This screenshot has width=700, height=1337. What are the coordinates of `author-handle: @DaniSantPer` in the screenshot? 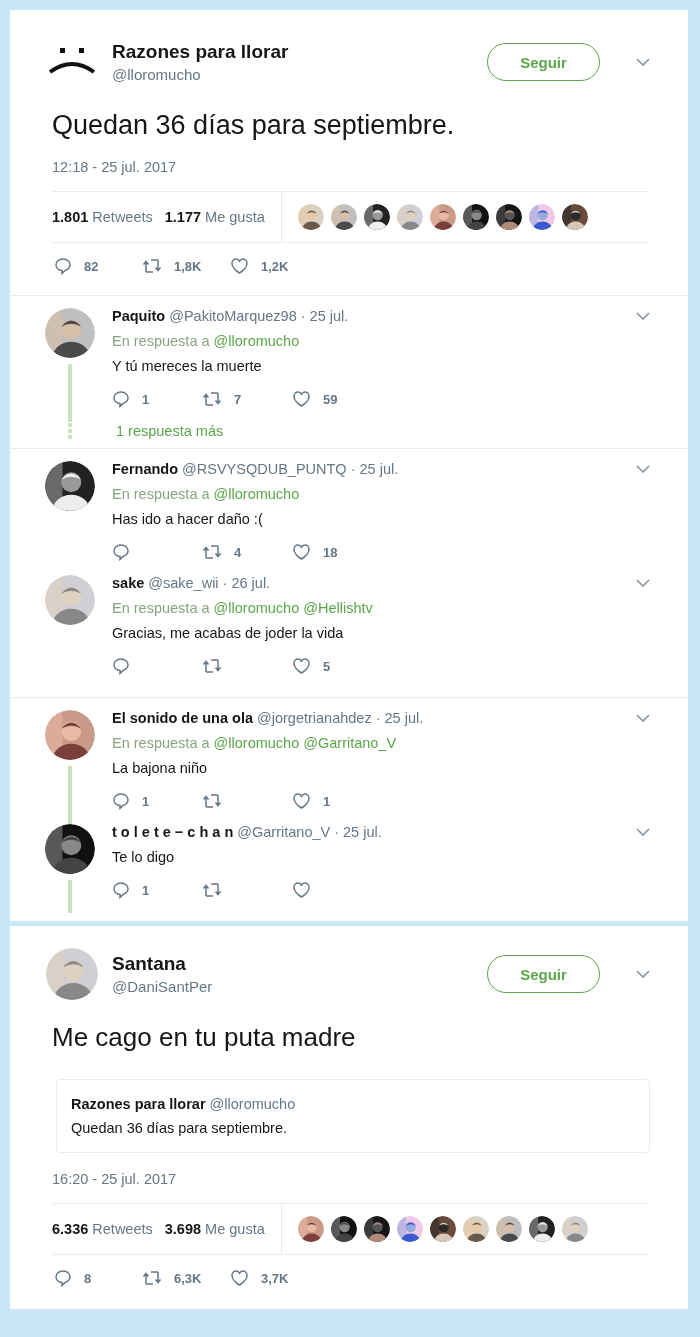 It's located at (292, 986).